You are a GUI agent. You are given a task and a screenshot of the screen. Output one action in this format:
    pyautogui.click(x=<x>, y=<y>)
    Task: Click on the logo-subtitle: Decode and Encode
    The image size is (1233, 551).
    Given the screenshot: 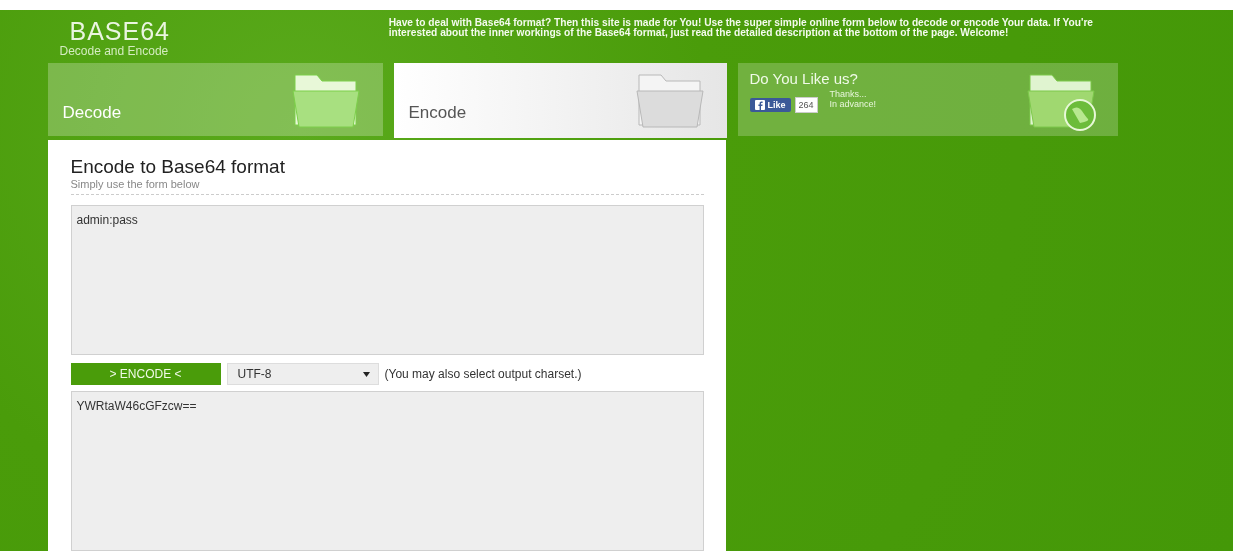 What is the action you would take?
    pyautogui.click(x=114, y=51)
    